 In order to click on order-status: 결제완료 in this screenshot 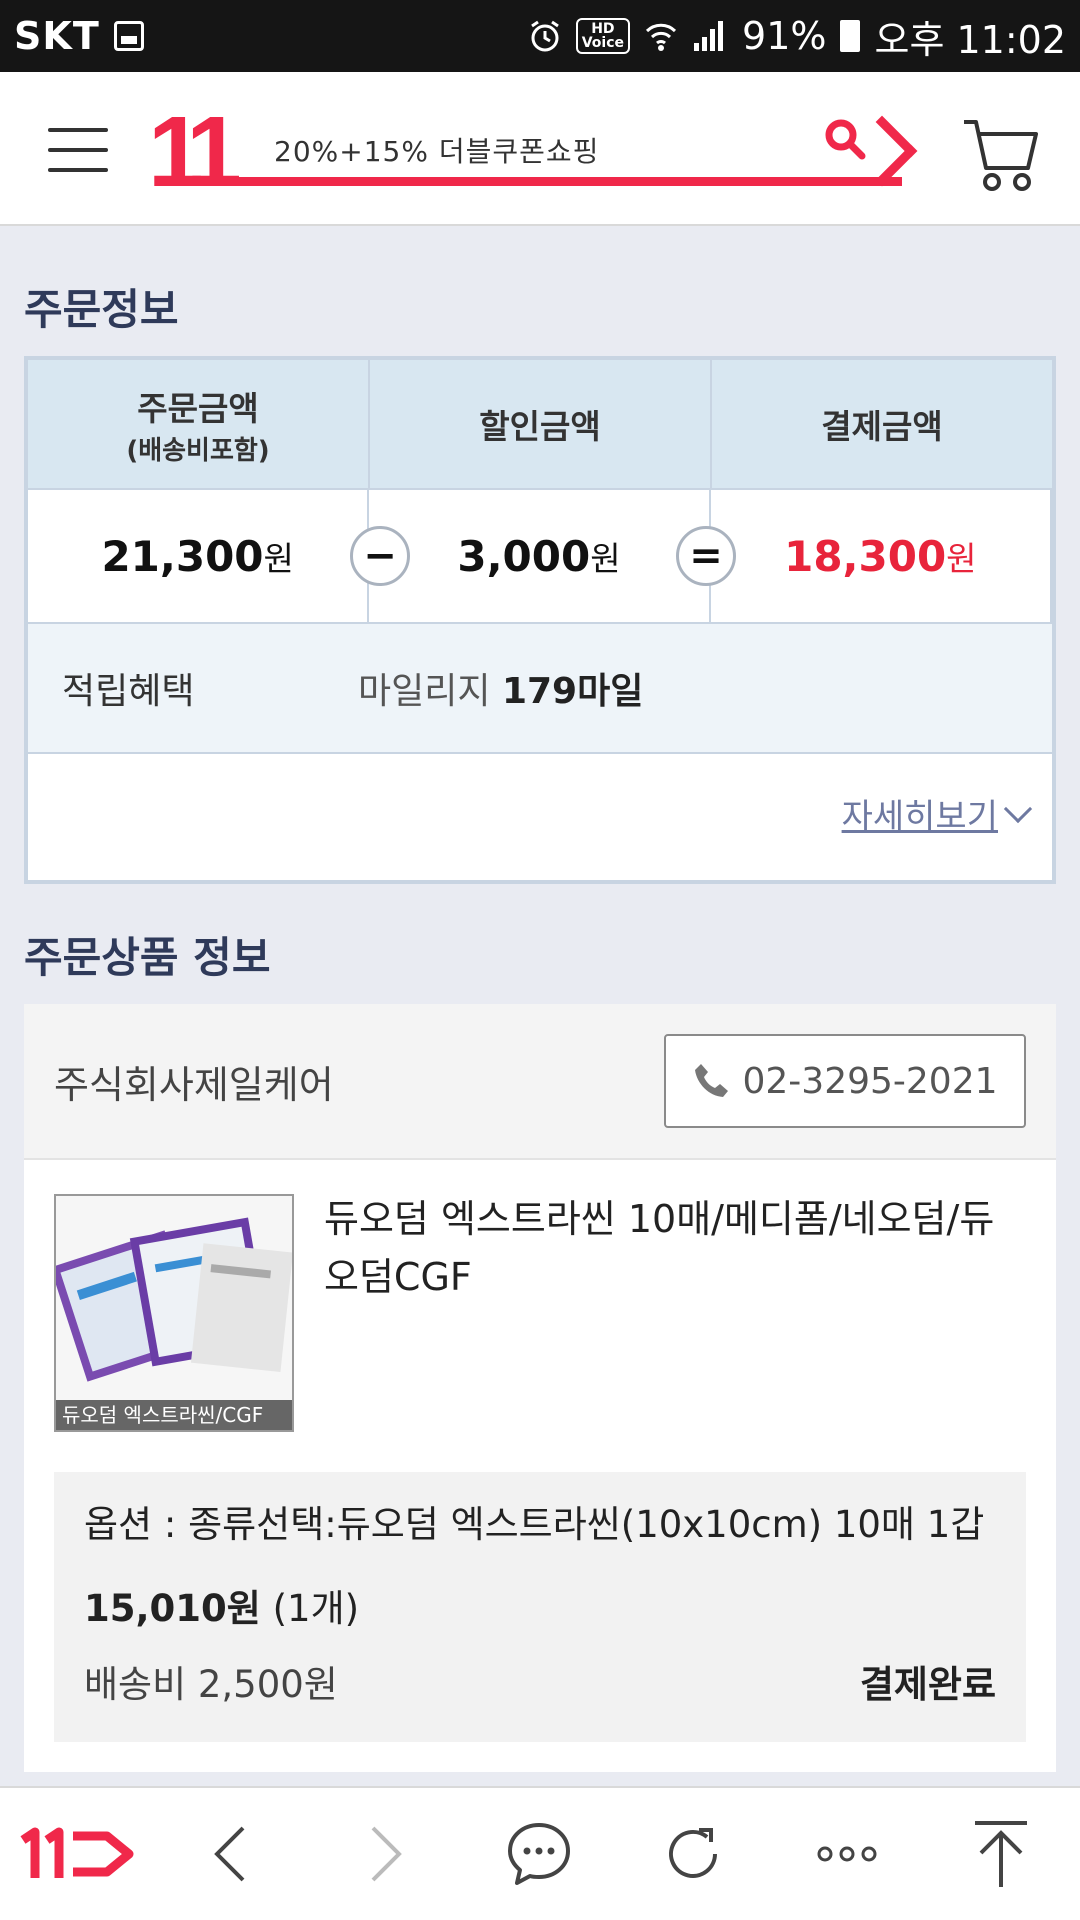, I will do `click(927, 1684)`.